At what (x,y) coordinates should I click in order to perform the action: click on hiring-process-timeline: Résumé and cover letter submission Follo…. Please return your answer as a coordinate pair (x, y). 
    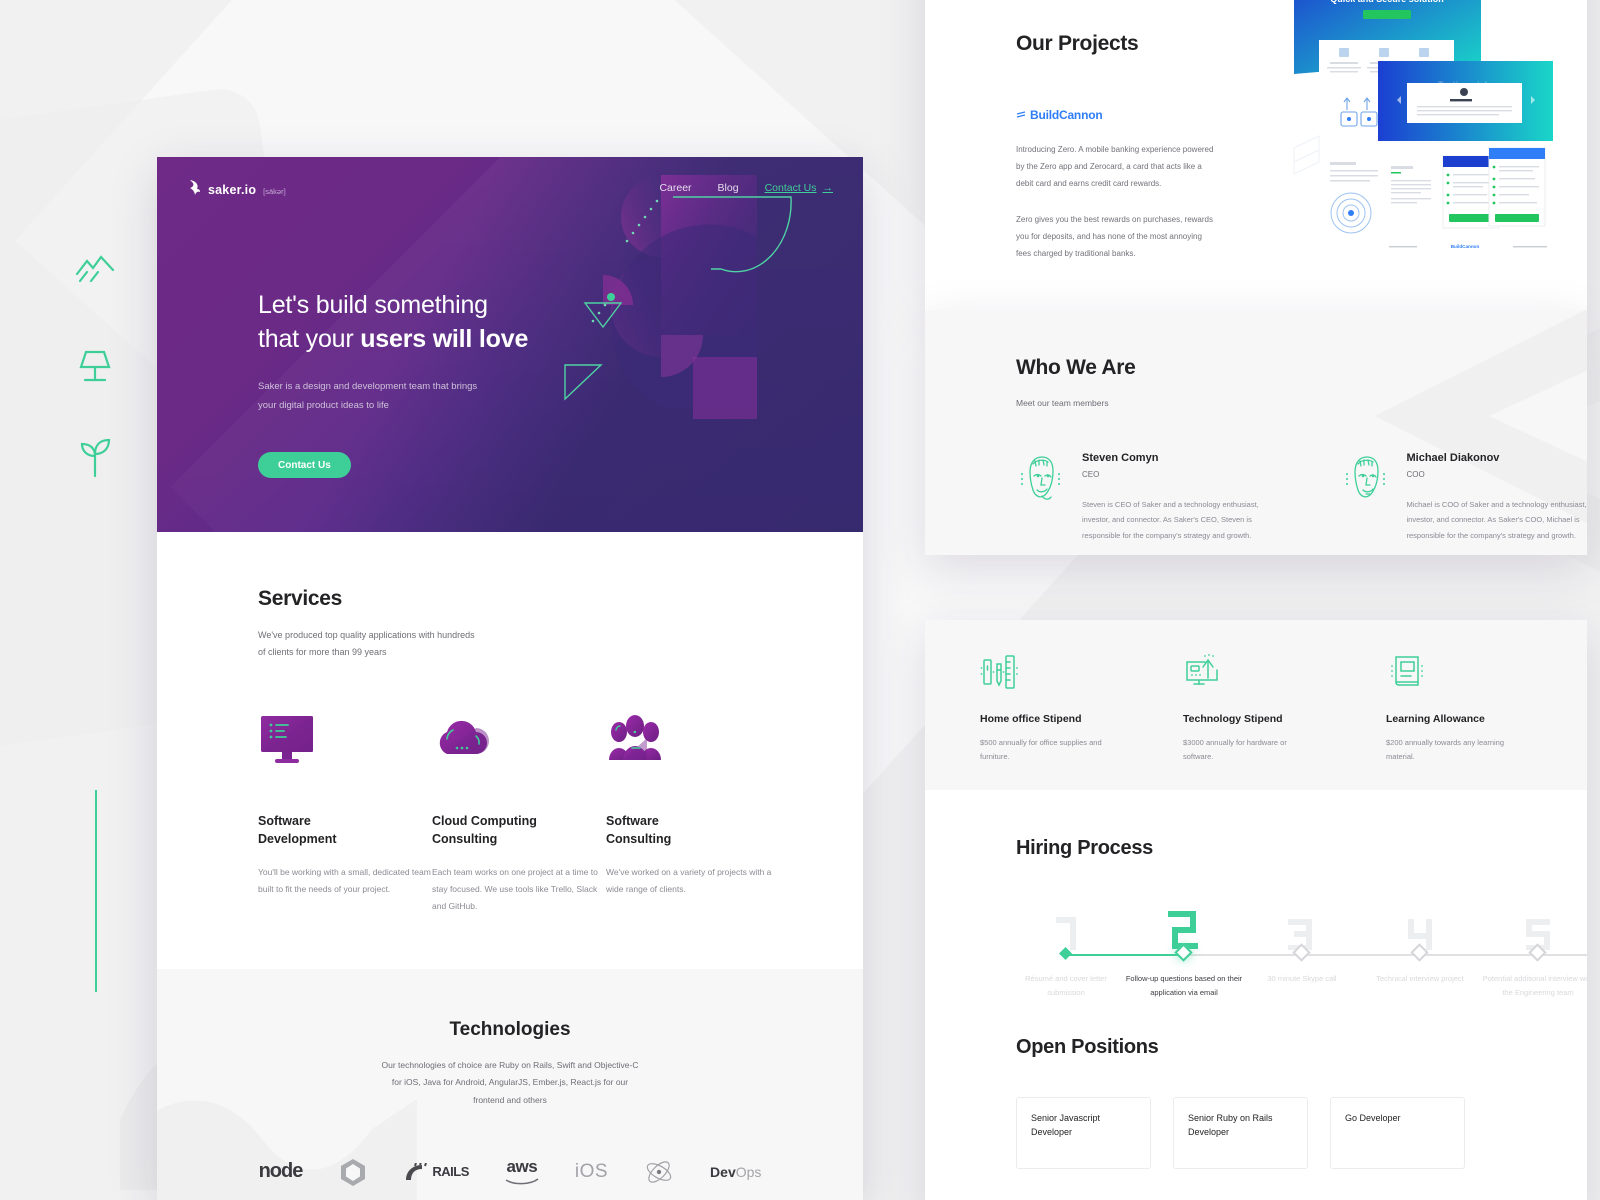
    Looking at the image, I should click on (1301, 957).